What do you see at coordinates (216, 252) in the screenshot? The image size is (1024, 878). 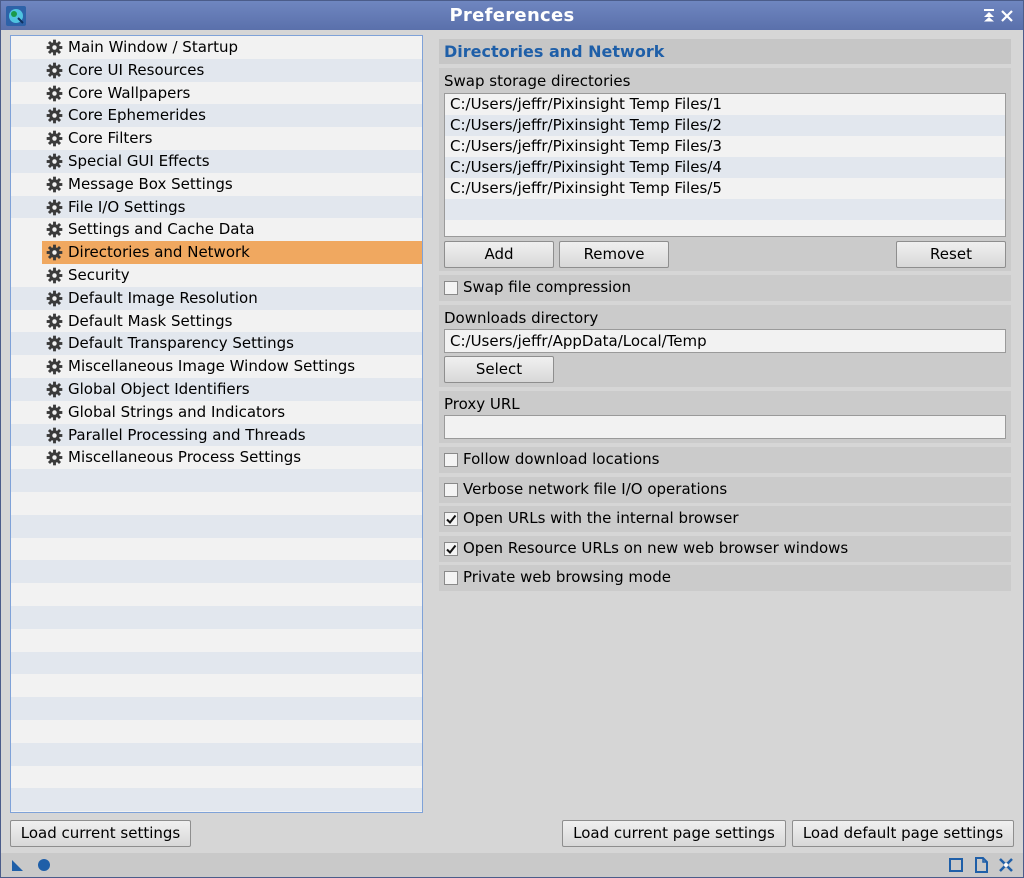 I see `tree-item-selected: Directories and Network` at bounding box center [216, 252].